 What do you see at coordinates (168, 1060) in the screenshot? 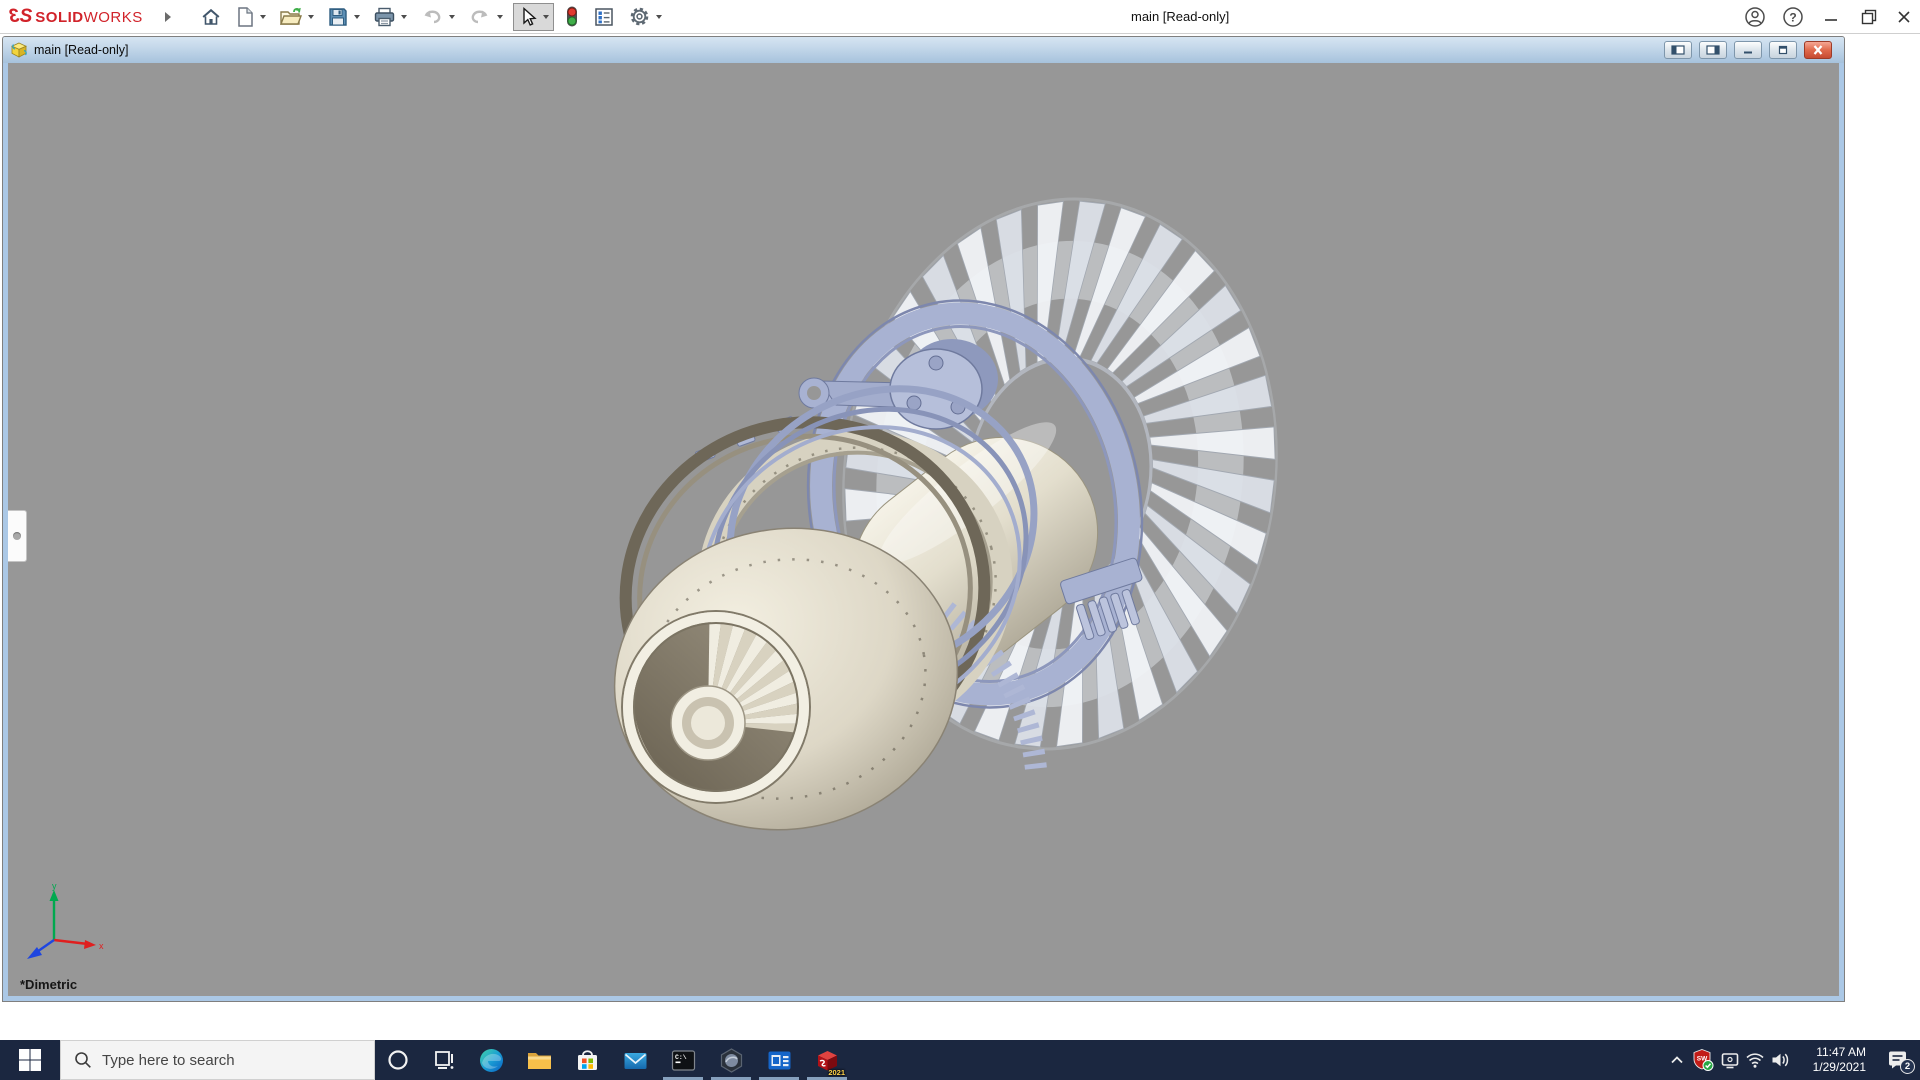
I see `search-placeholder: Type here to search` at bounding box center [168, 1060].